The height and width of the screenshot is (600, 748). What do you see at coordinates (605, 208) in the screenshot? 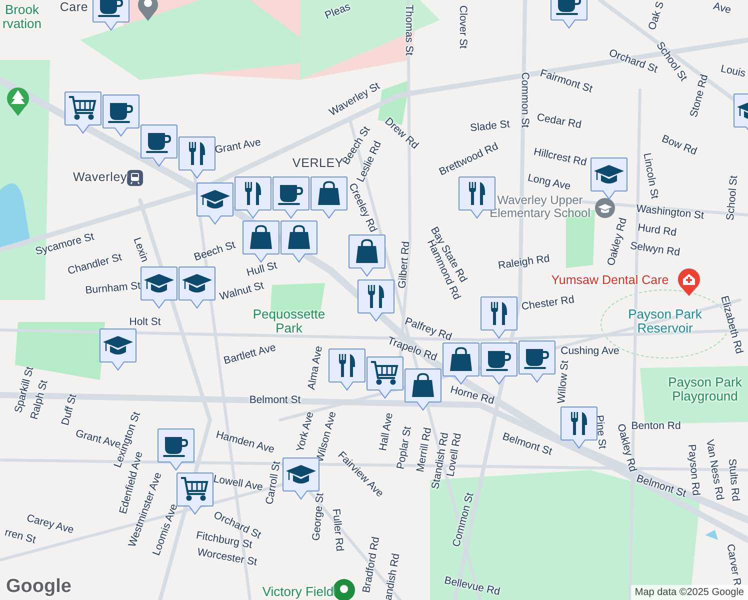
I see `school-pin-icon` at bounding box center [605, 208].